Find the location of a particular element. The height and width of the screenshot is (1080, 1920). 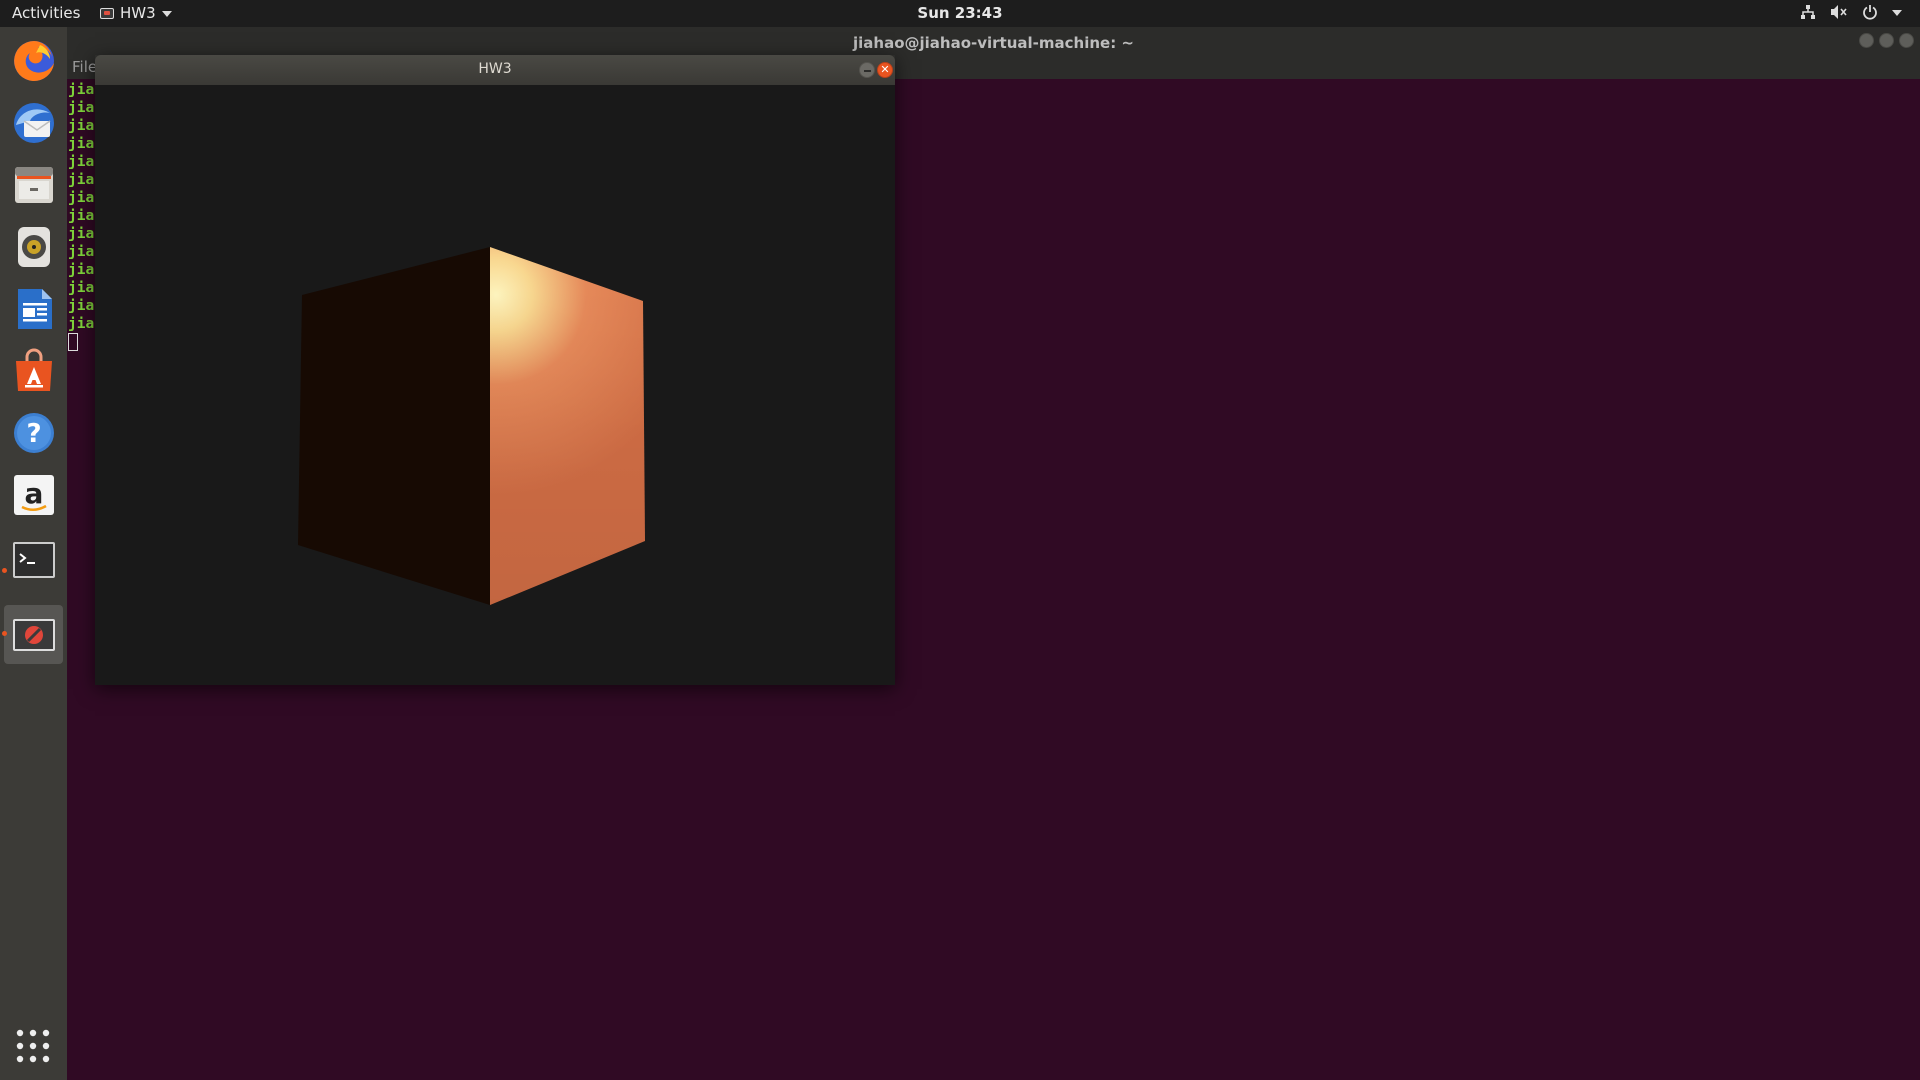

dock-item-files is located at coordinates (33, 184).